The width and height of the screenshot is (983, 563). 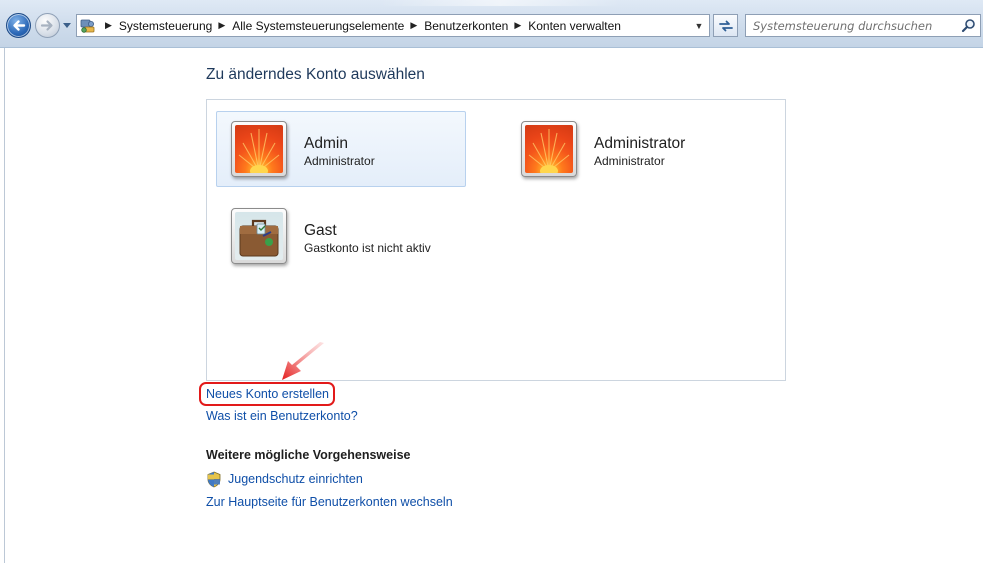 I want to click on shield-icon, so click(x=214, y=479).